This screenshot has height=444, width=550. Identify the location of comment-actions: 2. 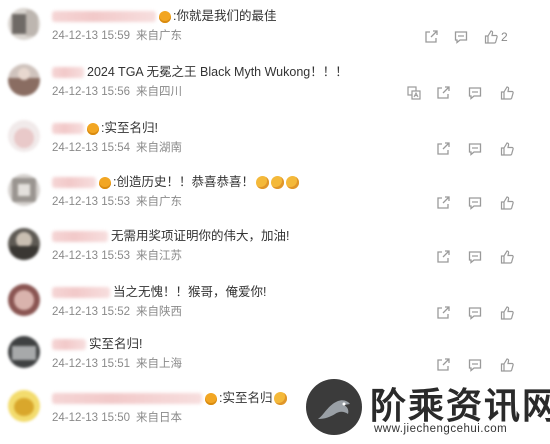
(477, 38).